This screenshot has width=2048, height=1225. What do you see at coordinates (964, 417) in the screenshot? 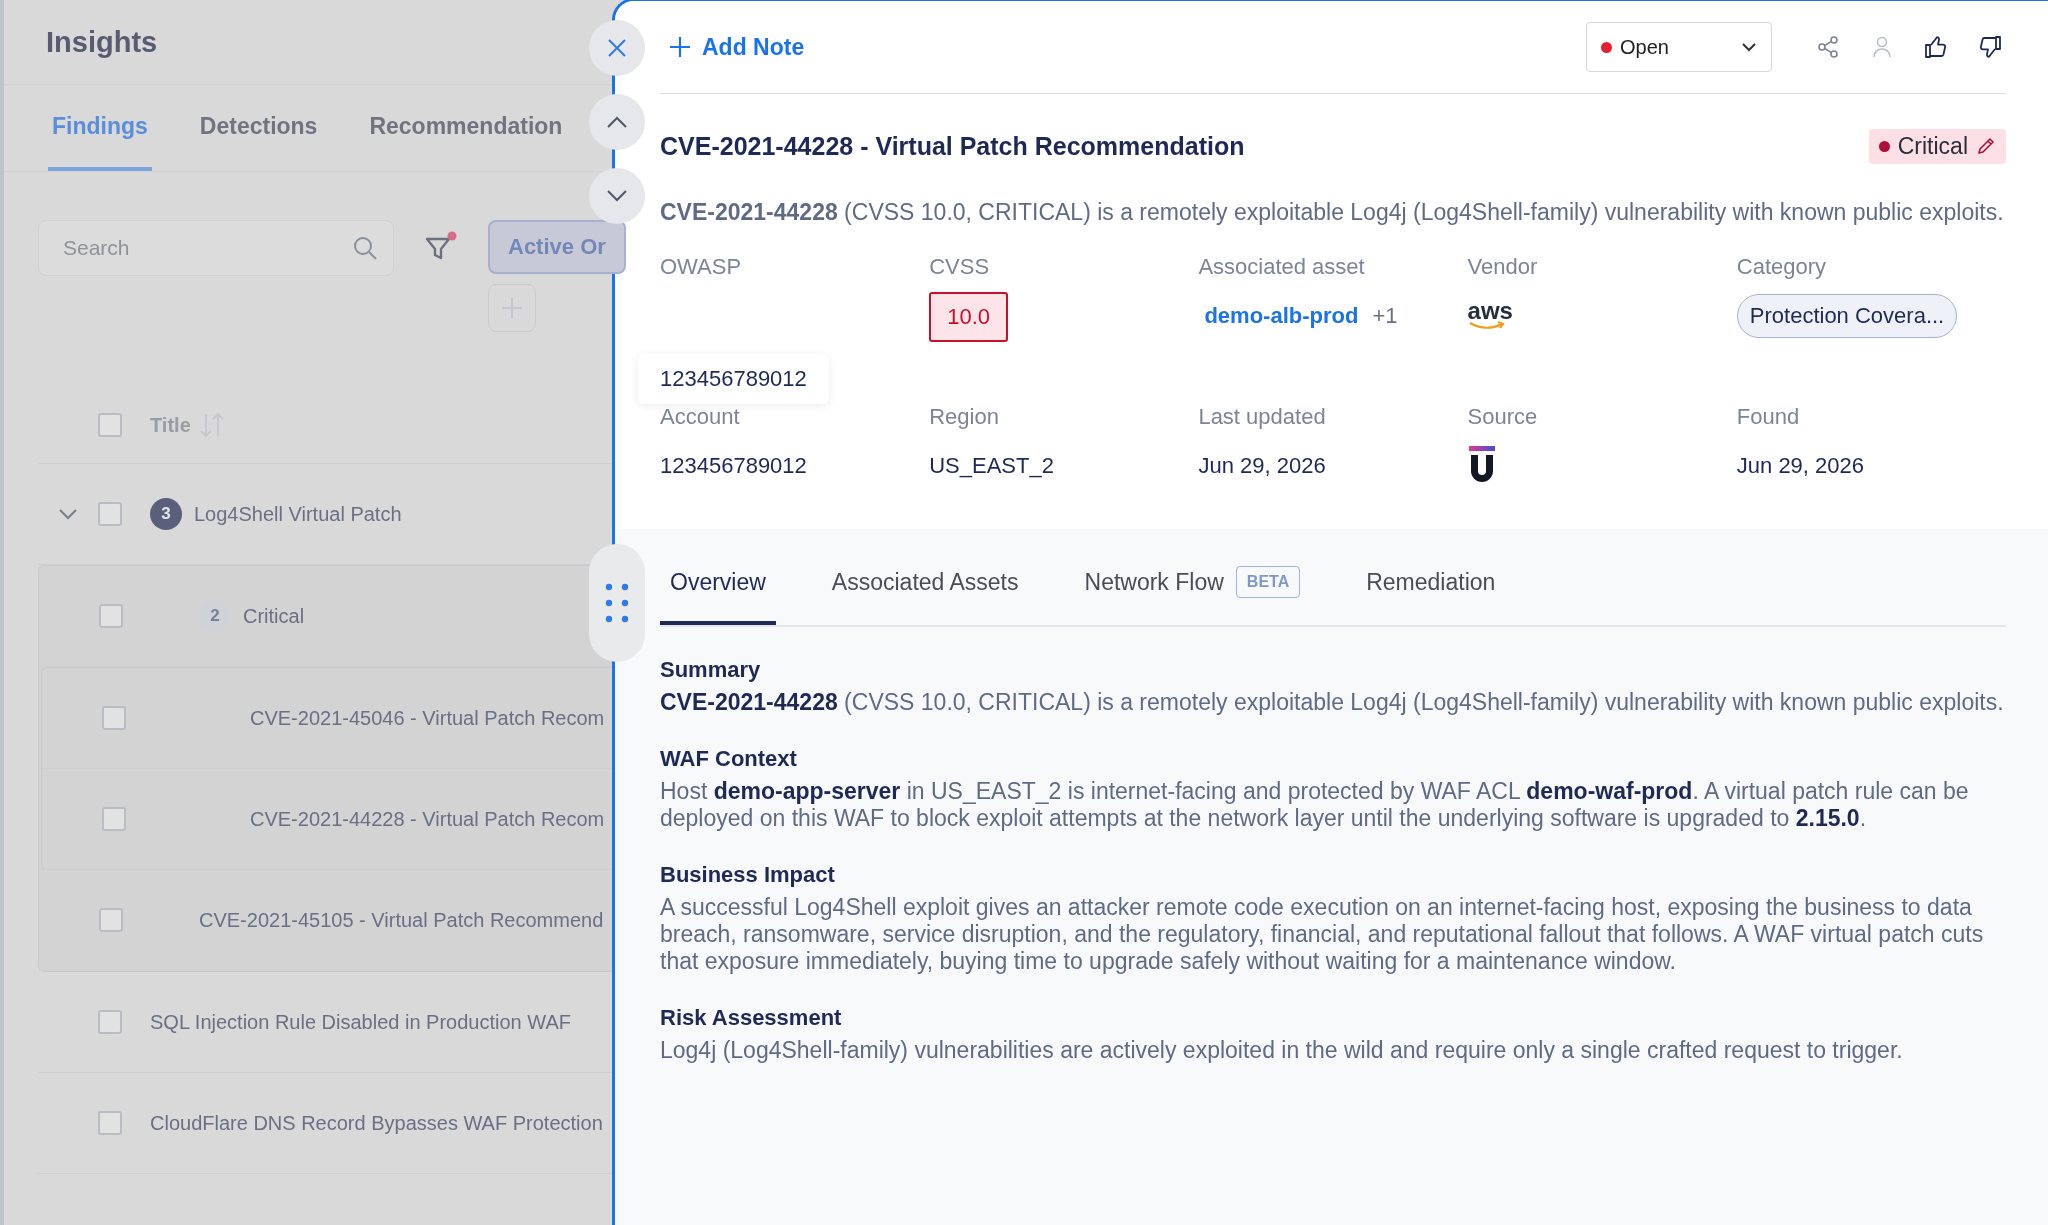
I see `field-label: Region` at bounding box center [964, 417].